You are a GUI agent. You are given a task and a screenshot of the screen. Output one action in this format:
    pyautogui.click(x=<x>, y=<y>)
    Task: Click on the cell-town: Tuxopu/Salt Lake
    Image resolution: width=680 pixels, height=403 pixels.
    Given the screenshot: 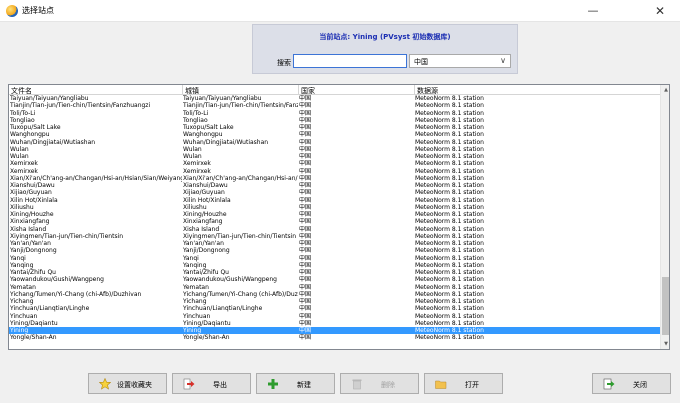 What is the action you would take?
    pyautogui.click(x=208, y=127)
    